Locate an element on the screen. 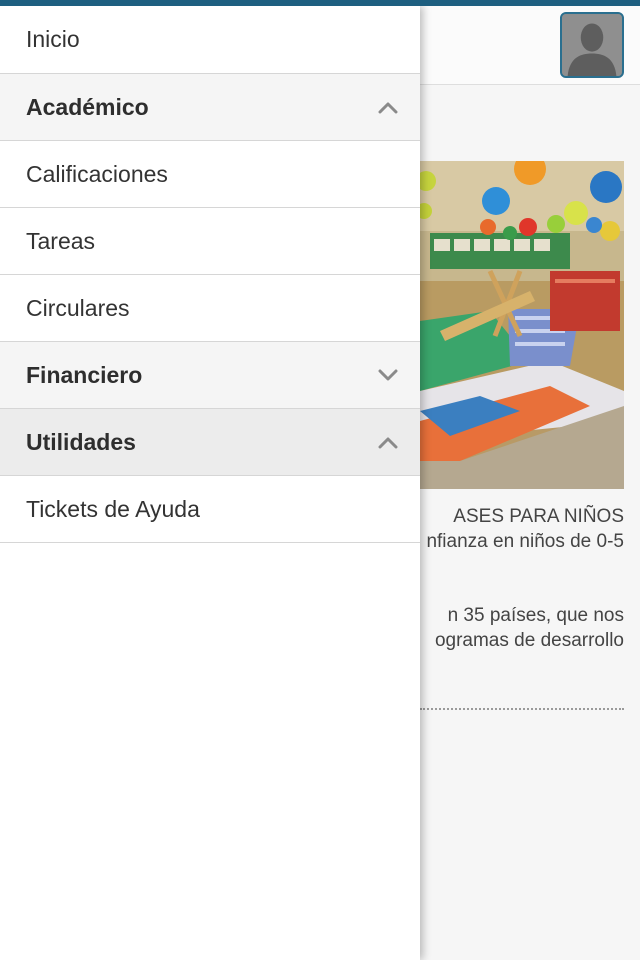 Image resolution: width=640 pixels, height=960 pixels. menu-section-financiero: Financiero is located at coordinates (210, 375).